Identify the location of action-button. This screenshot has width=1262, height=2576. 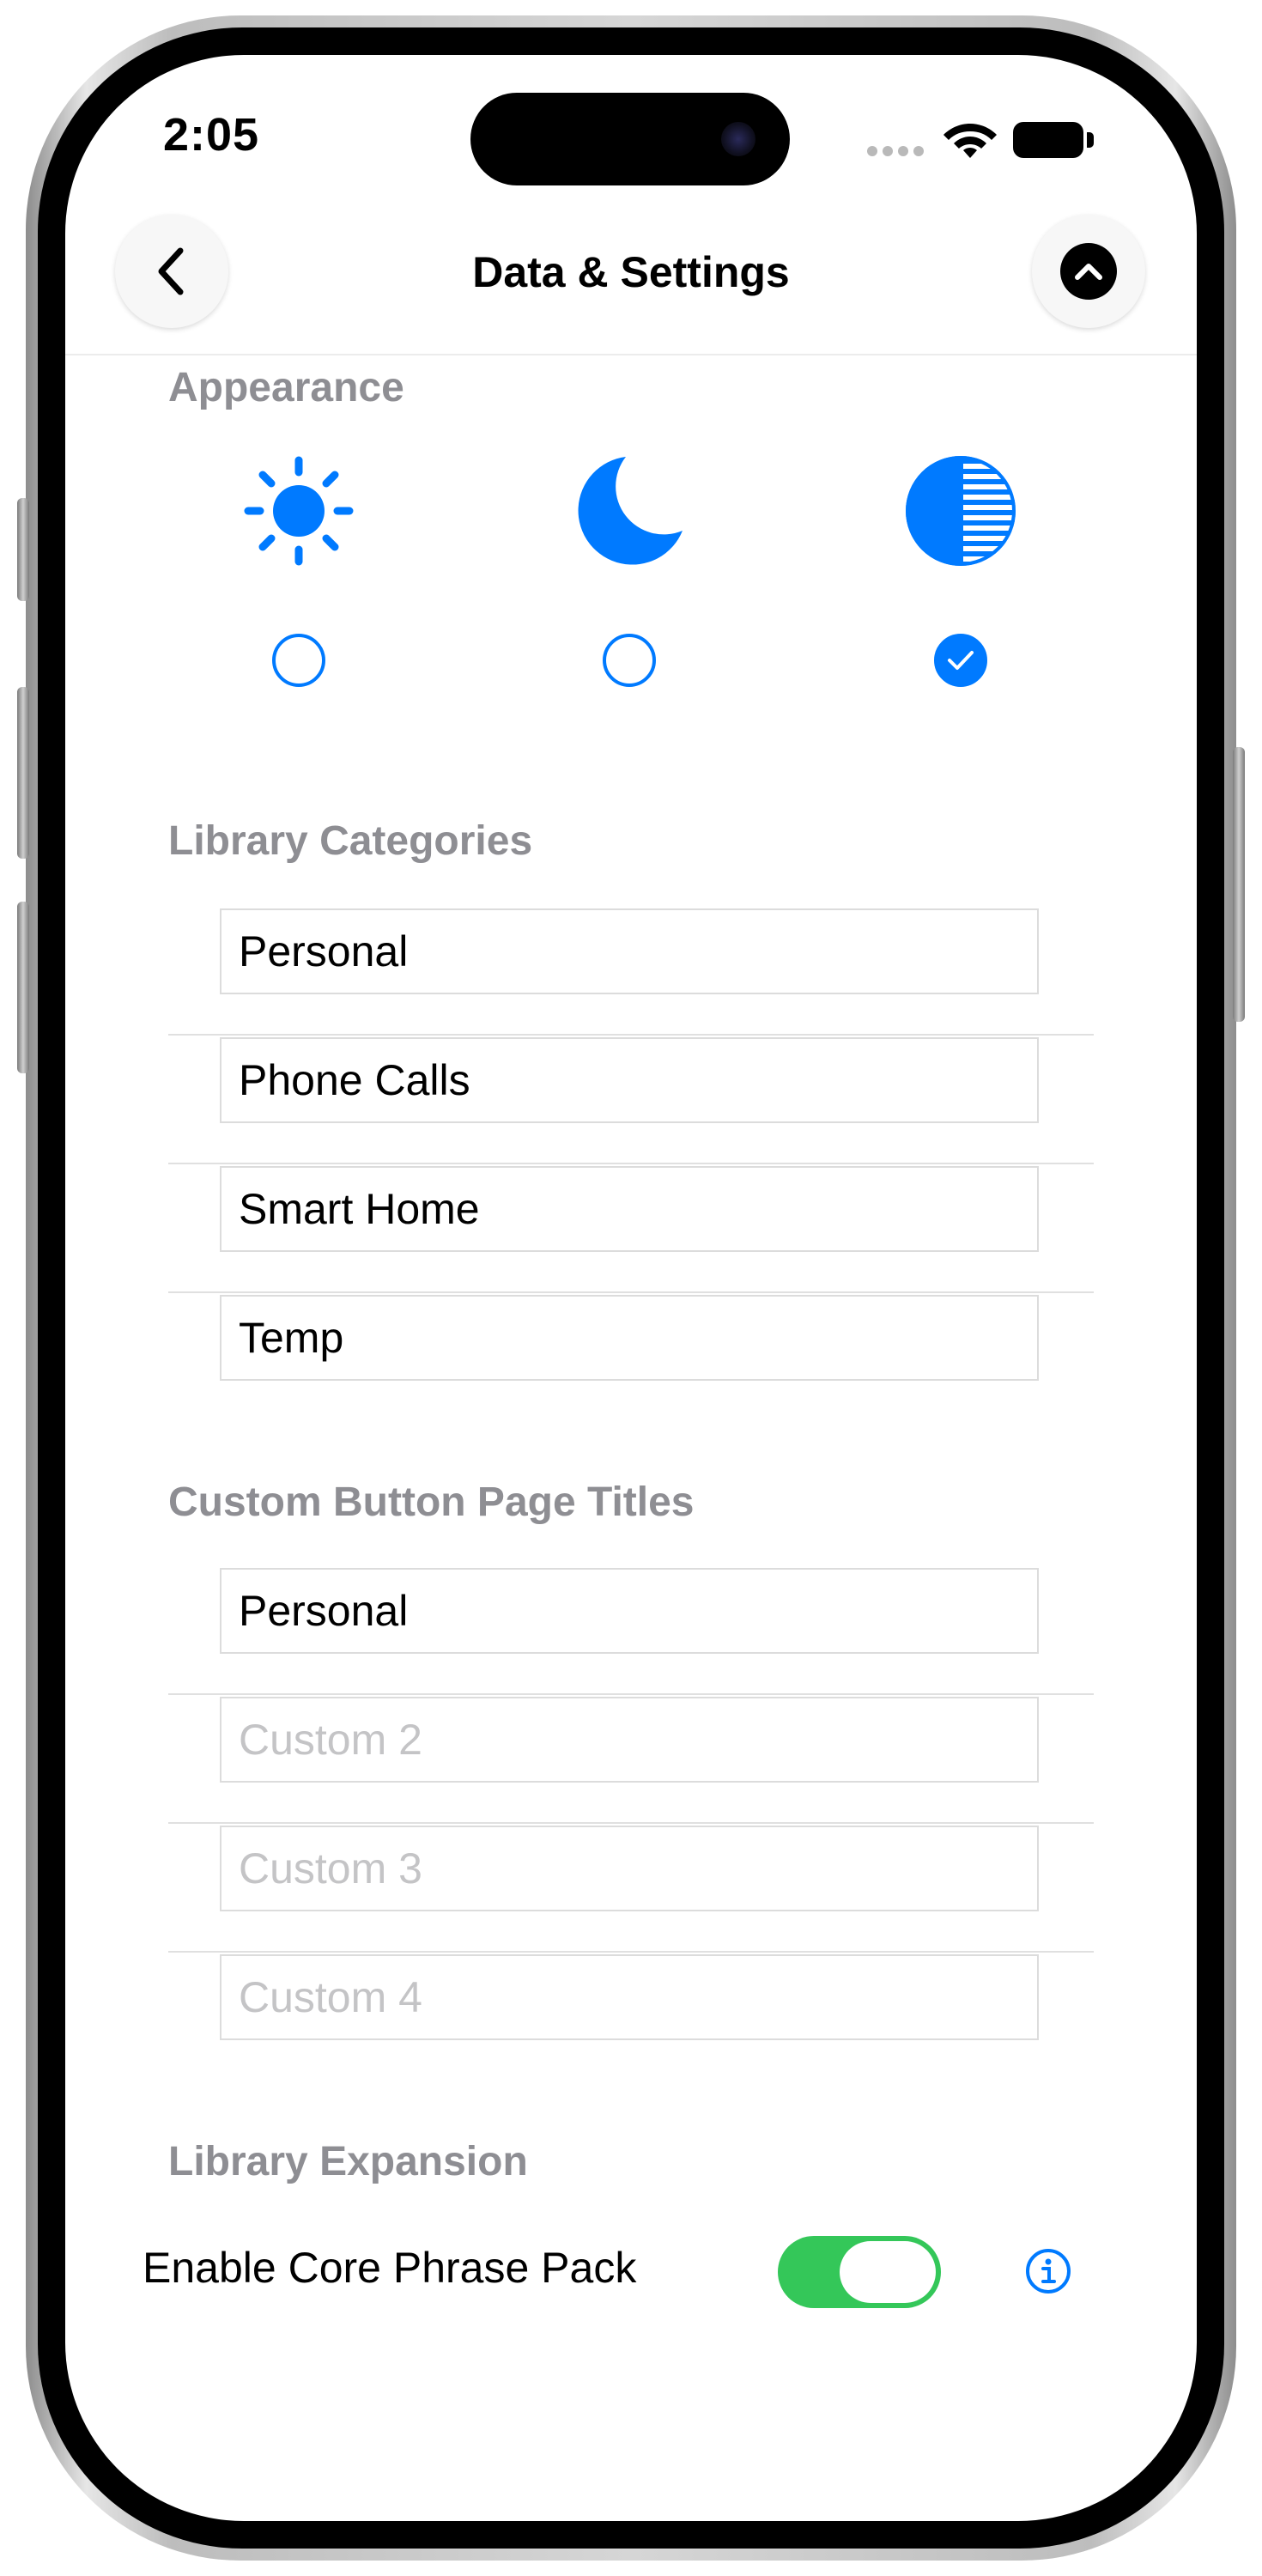
(23, 550).